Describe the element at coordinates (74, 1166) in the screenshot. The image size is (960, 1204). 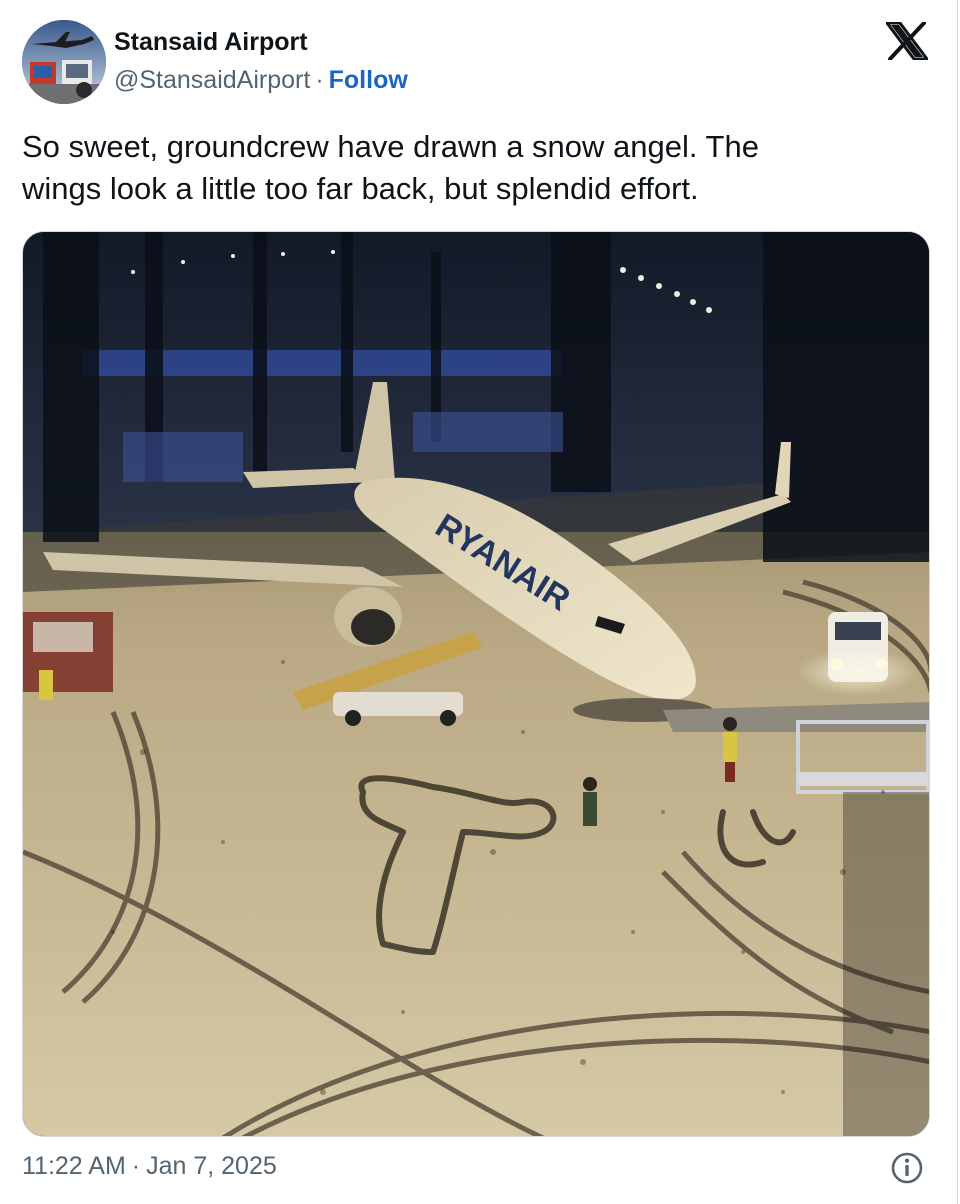
I see `tweet-time: 11:22 AM` at that location.